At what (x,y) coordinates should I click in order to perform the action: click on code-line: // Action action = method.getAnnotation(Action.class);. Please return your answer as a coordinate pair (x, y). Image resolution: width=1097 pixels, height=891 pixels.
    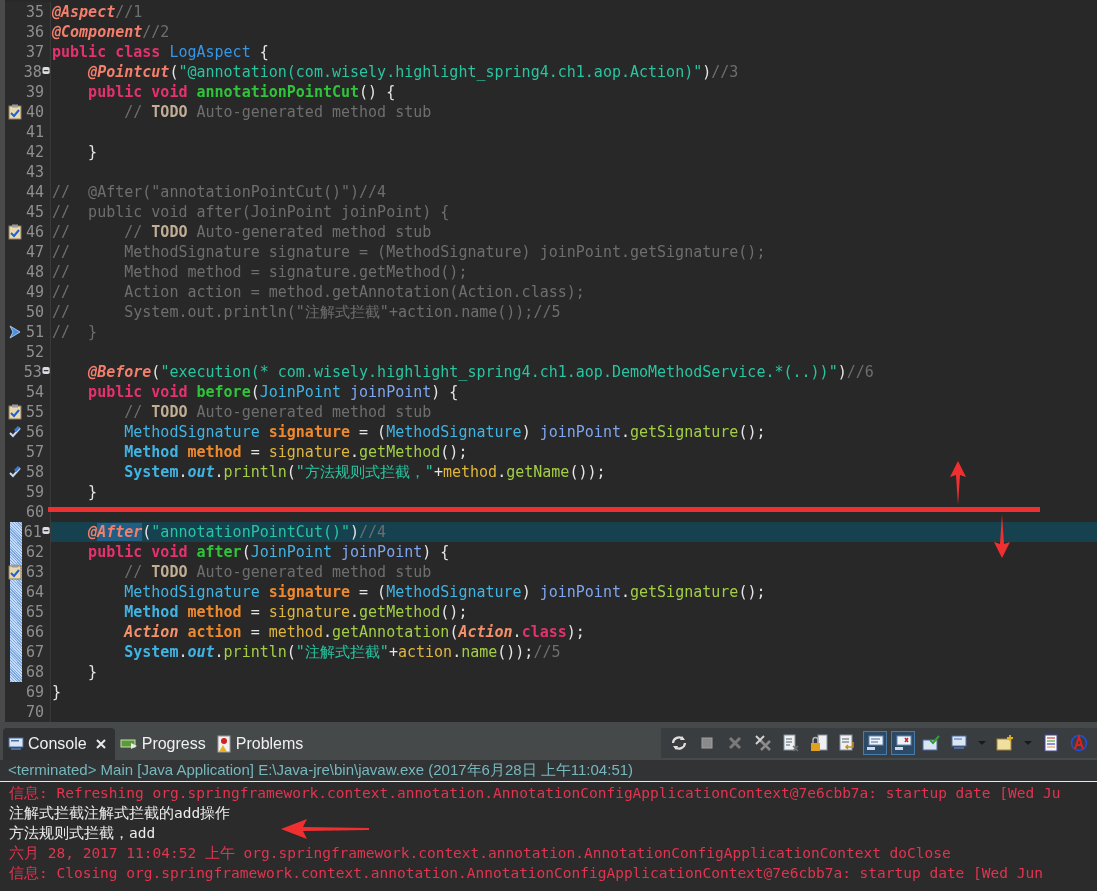
    Looking at the image, I should click on (318, 292).